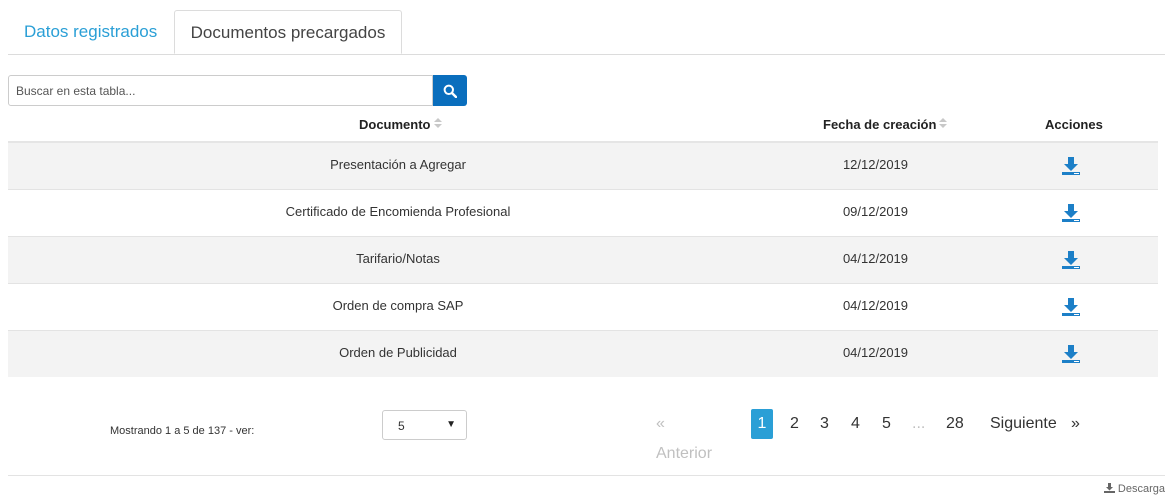  What do you see at coordinates (451, 424) in the screenshot?
I see `dropdown-arrow-icon: ▼` at bounding box center [451, 424].